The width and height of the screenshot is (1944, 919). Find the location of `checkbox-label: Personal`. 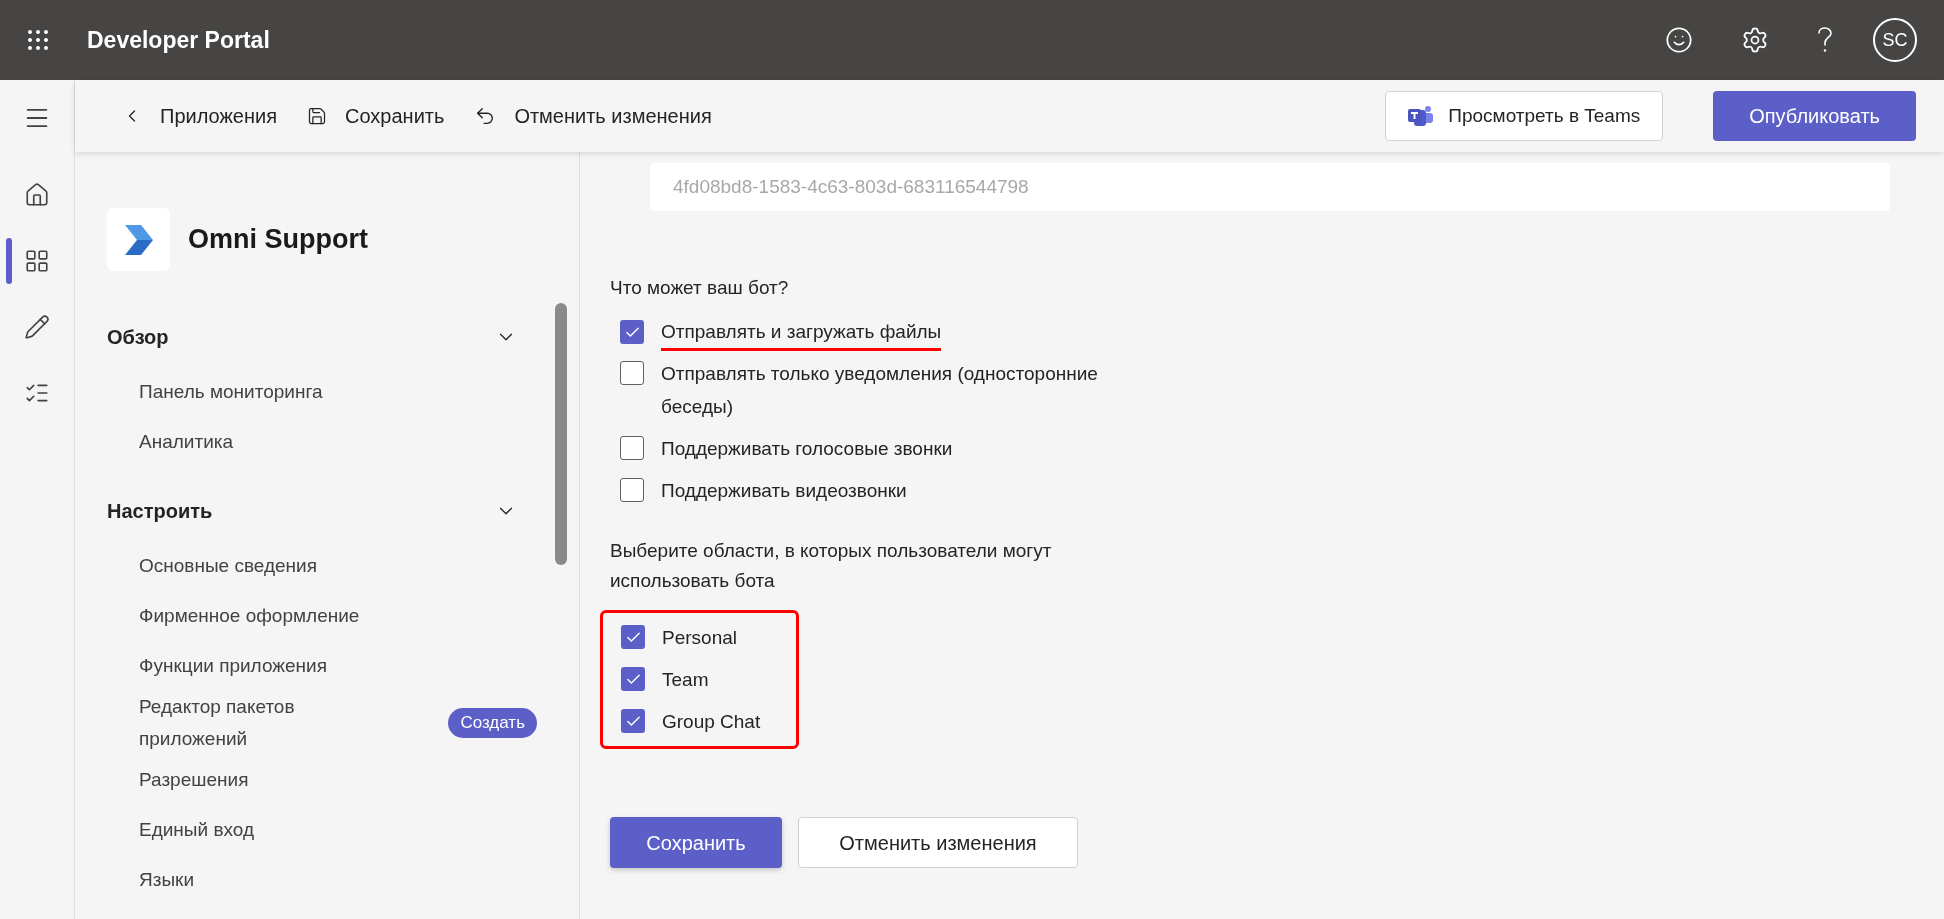

checkbox-label: Personal is located at coordinates (699, 638).